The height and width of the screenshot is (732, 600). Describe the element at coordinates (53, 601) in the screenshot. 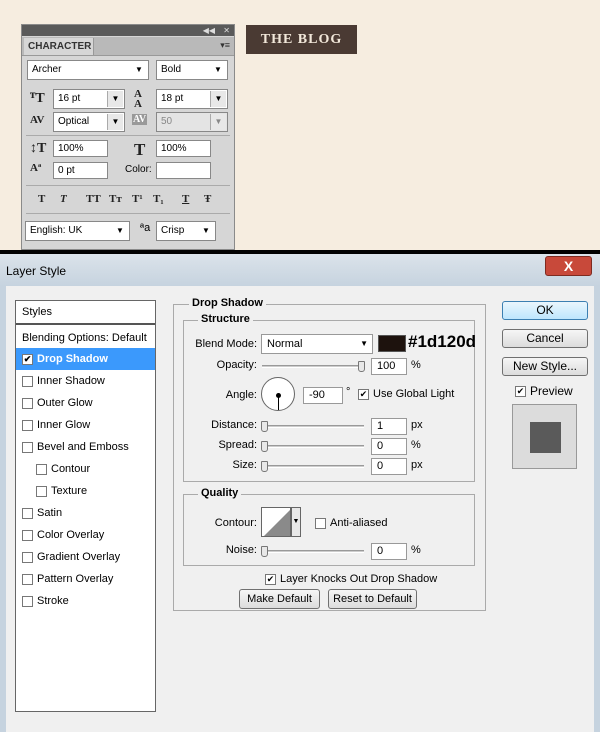

I see `style-item-label: Stroke` at that location.